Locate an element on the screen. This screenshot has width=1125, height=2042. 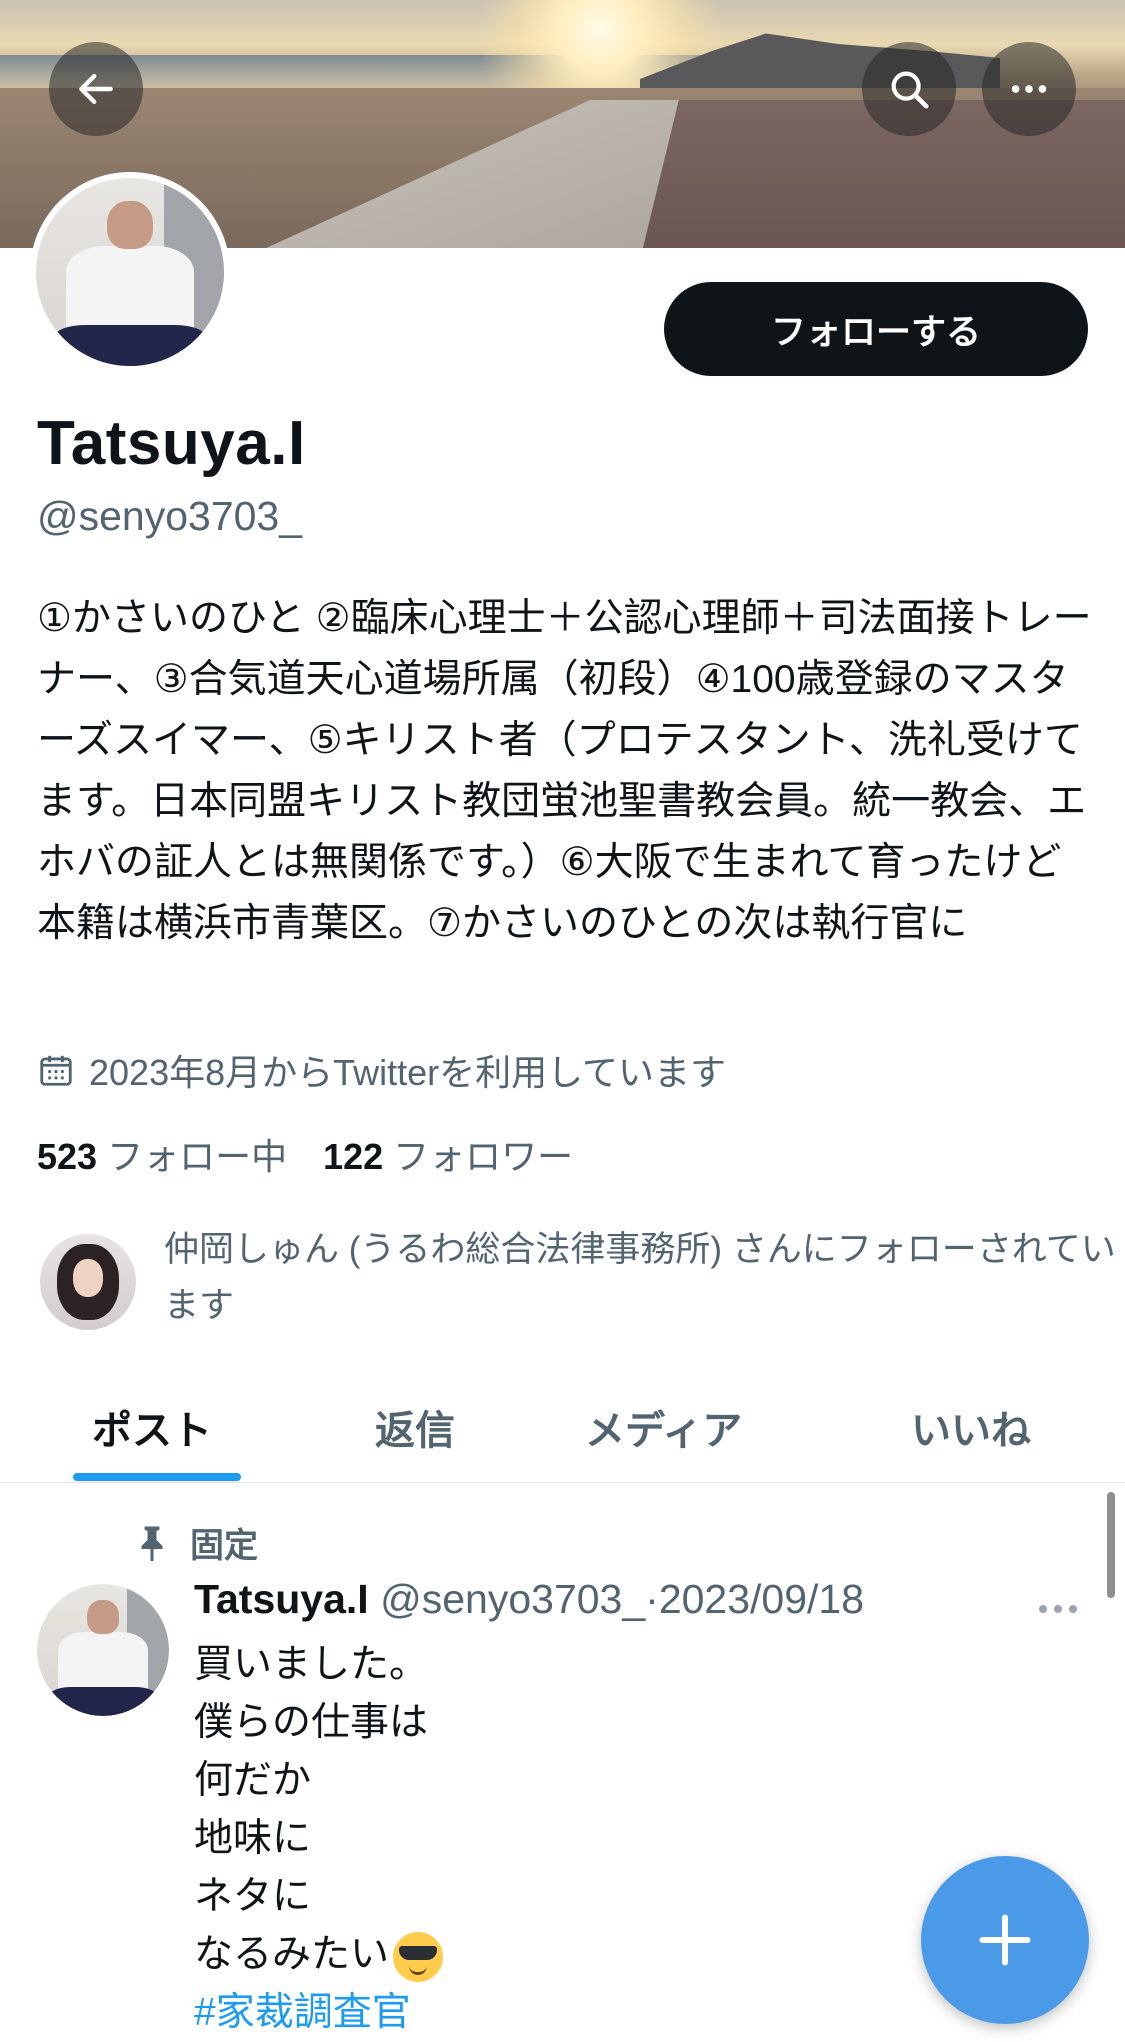
search-button is located at coordinates (909, 89).